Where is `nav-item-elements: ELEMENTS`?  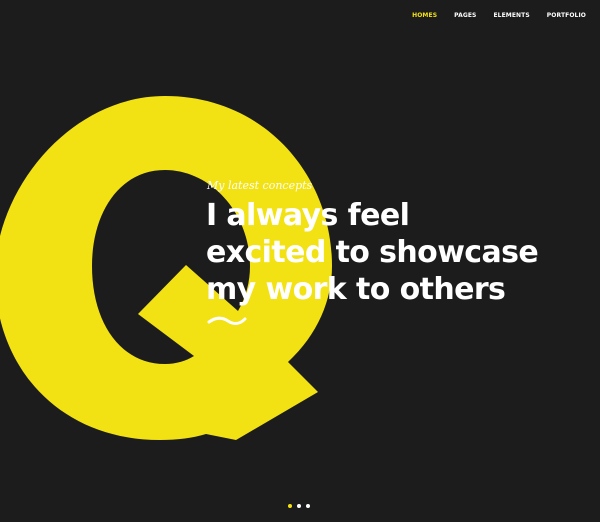
nav-item-elements: ELEMENTS is located at coordinates (511, 15).